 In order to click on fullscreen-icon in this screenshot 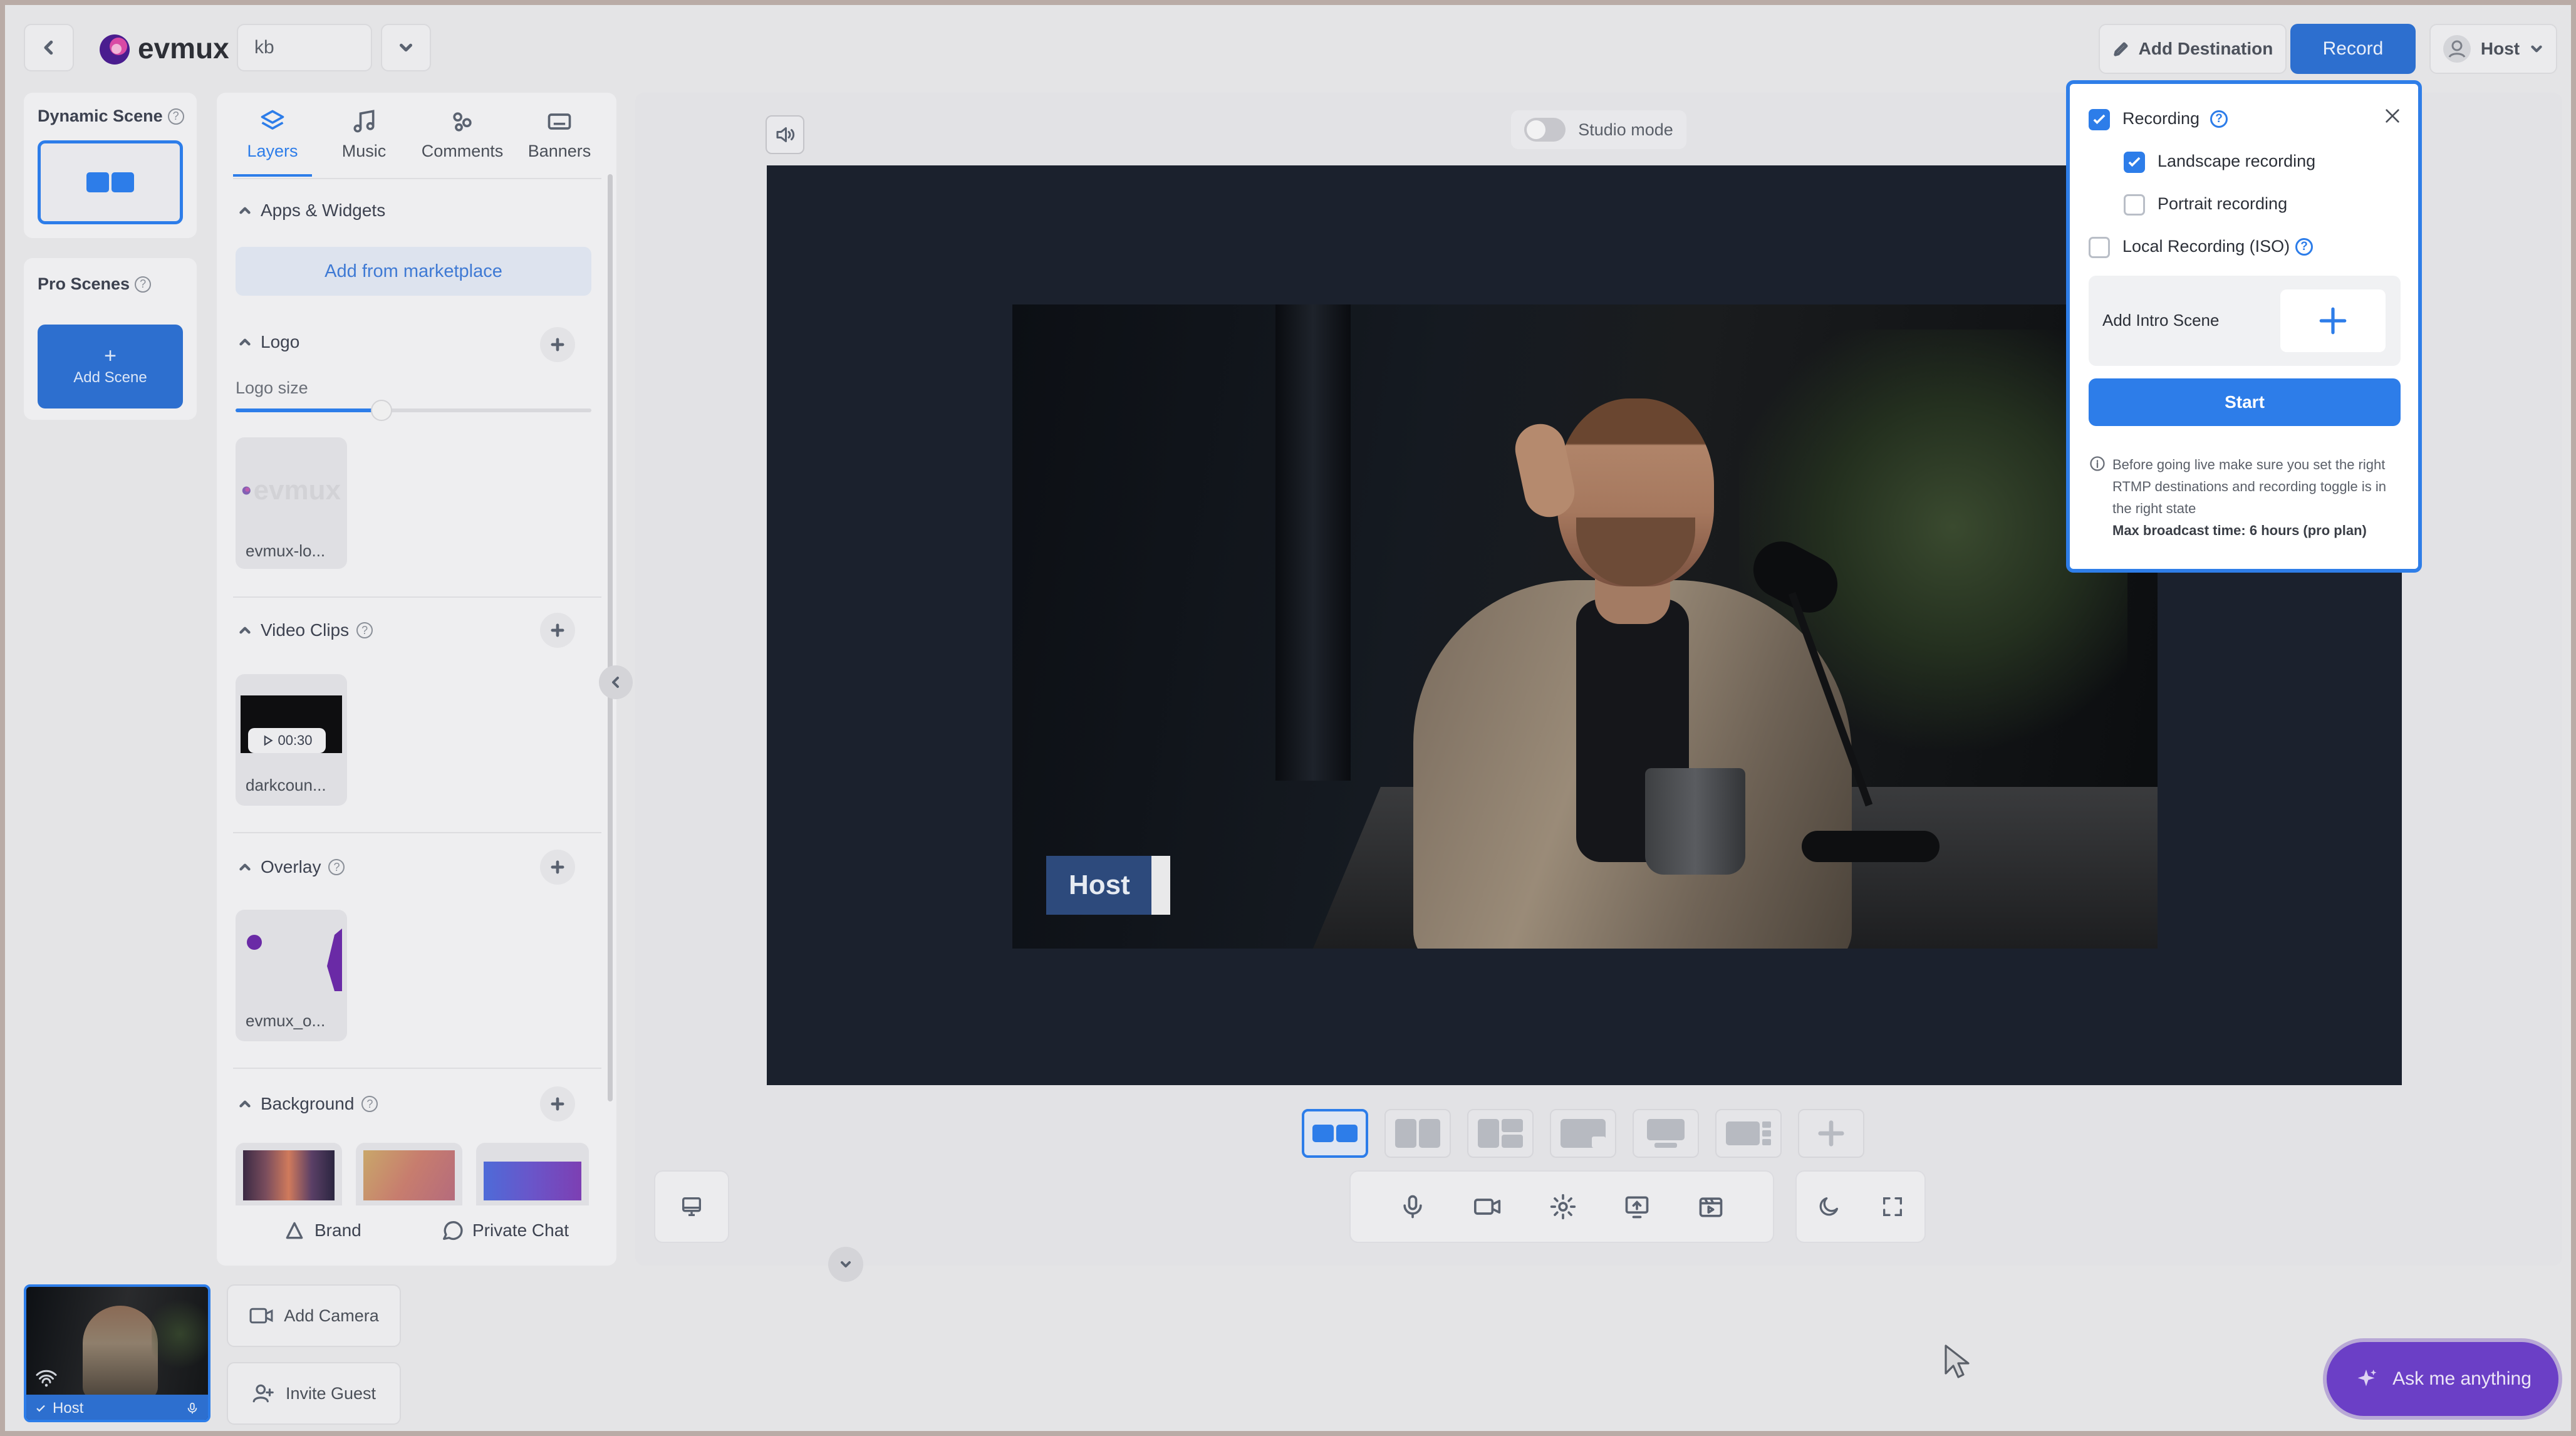, I will do `click(1893, 1206)`.